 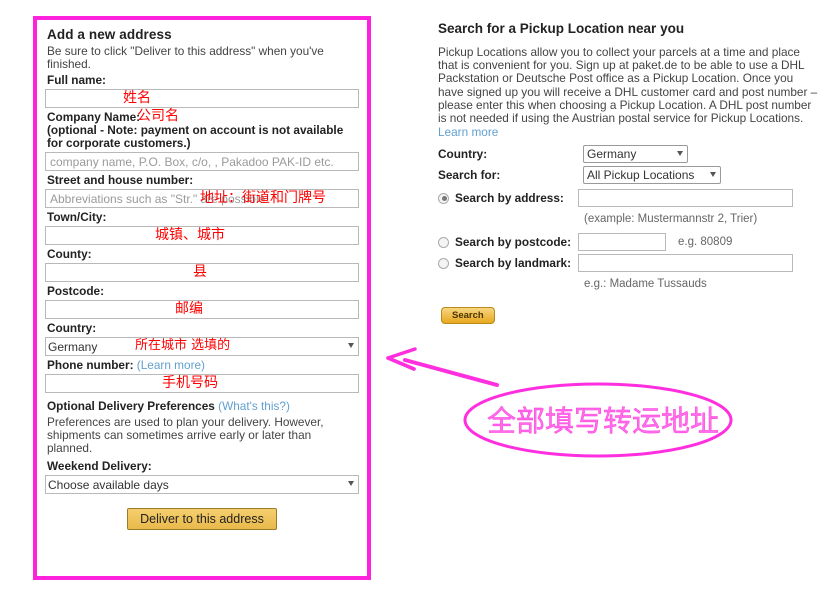 I want to click on search-by-landmark-example: e.g.: Madame Tussauds, so click(x=645, y=284).